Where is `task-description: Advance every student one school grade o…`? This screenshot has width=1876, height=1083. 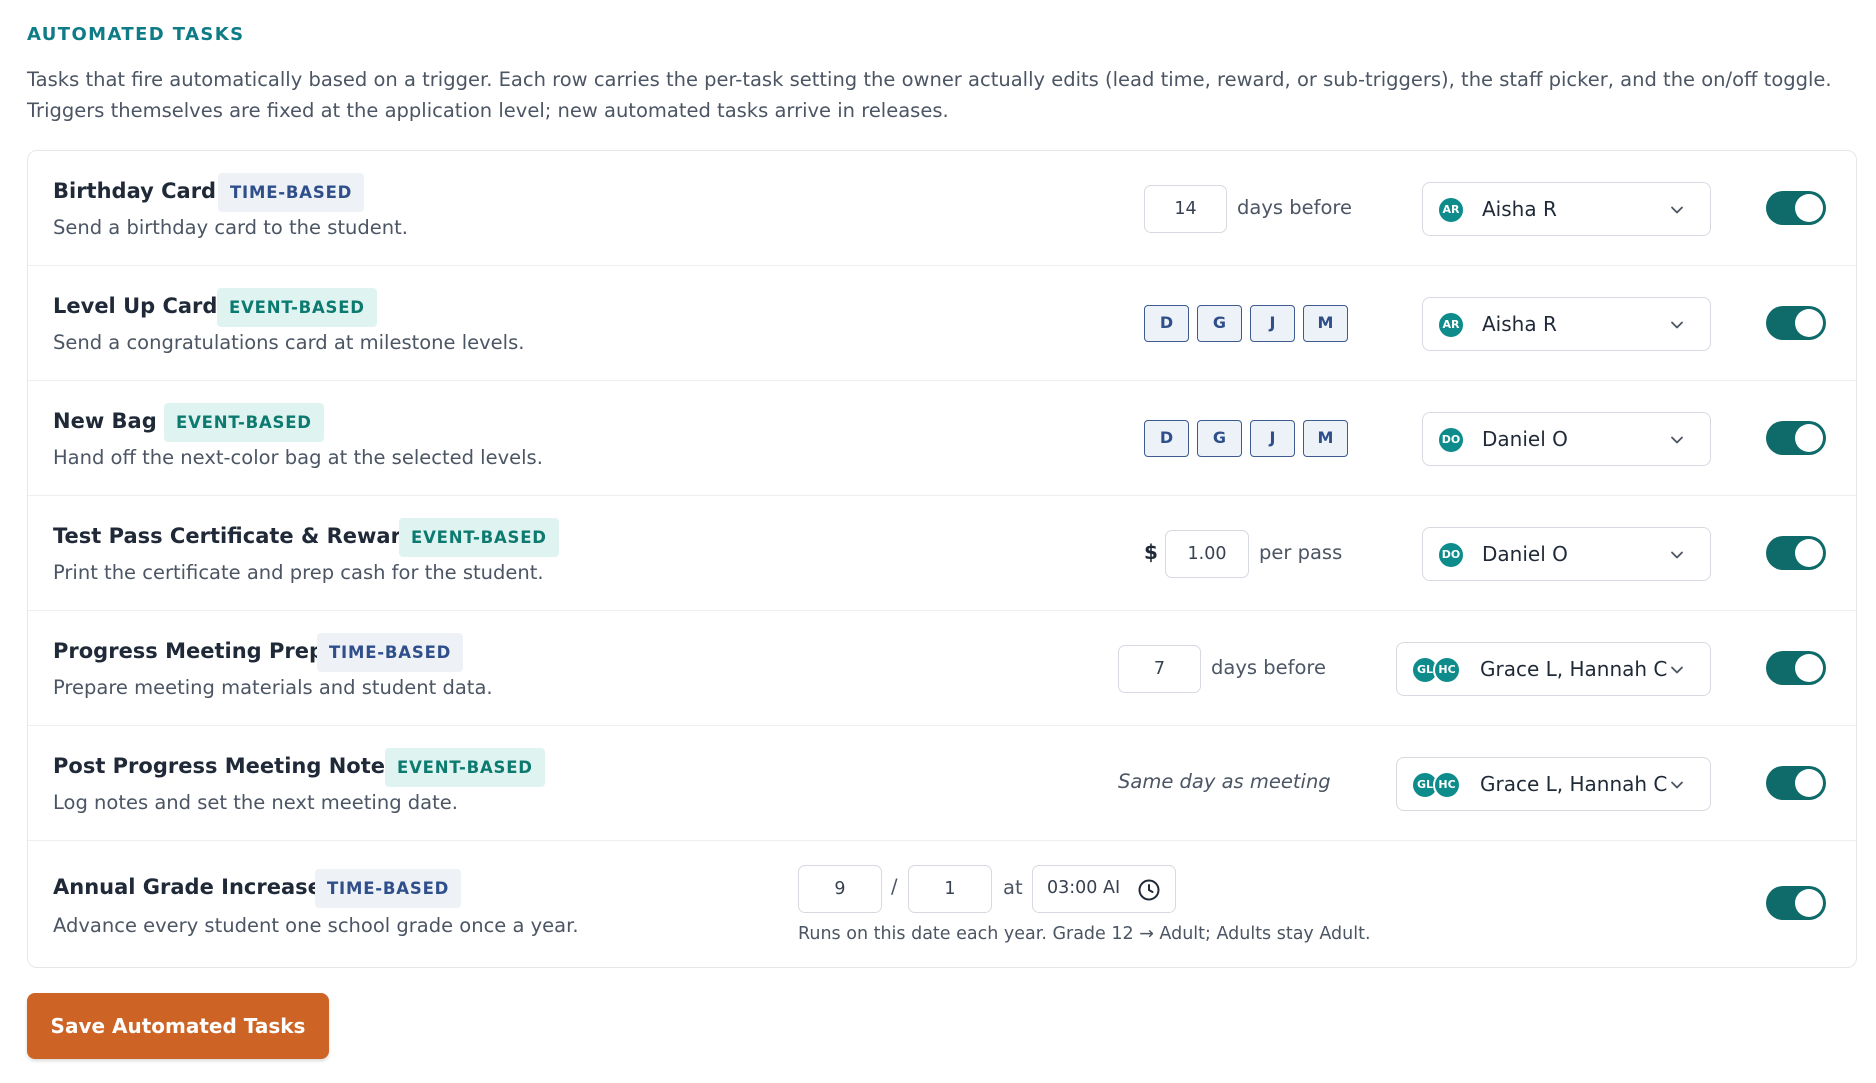 task-description: Advance every student one school grade o… is located at coordinates (316, 925).